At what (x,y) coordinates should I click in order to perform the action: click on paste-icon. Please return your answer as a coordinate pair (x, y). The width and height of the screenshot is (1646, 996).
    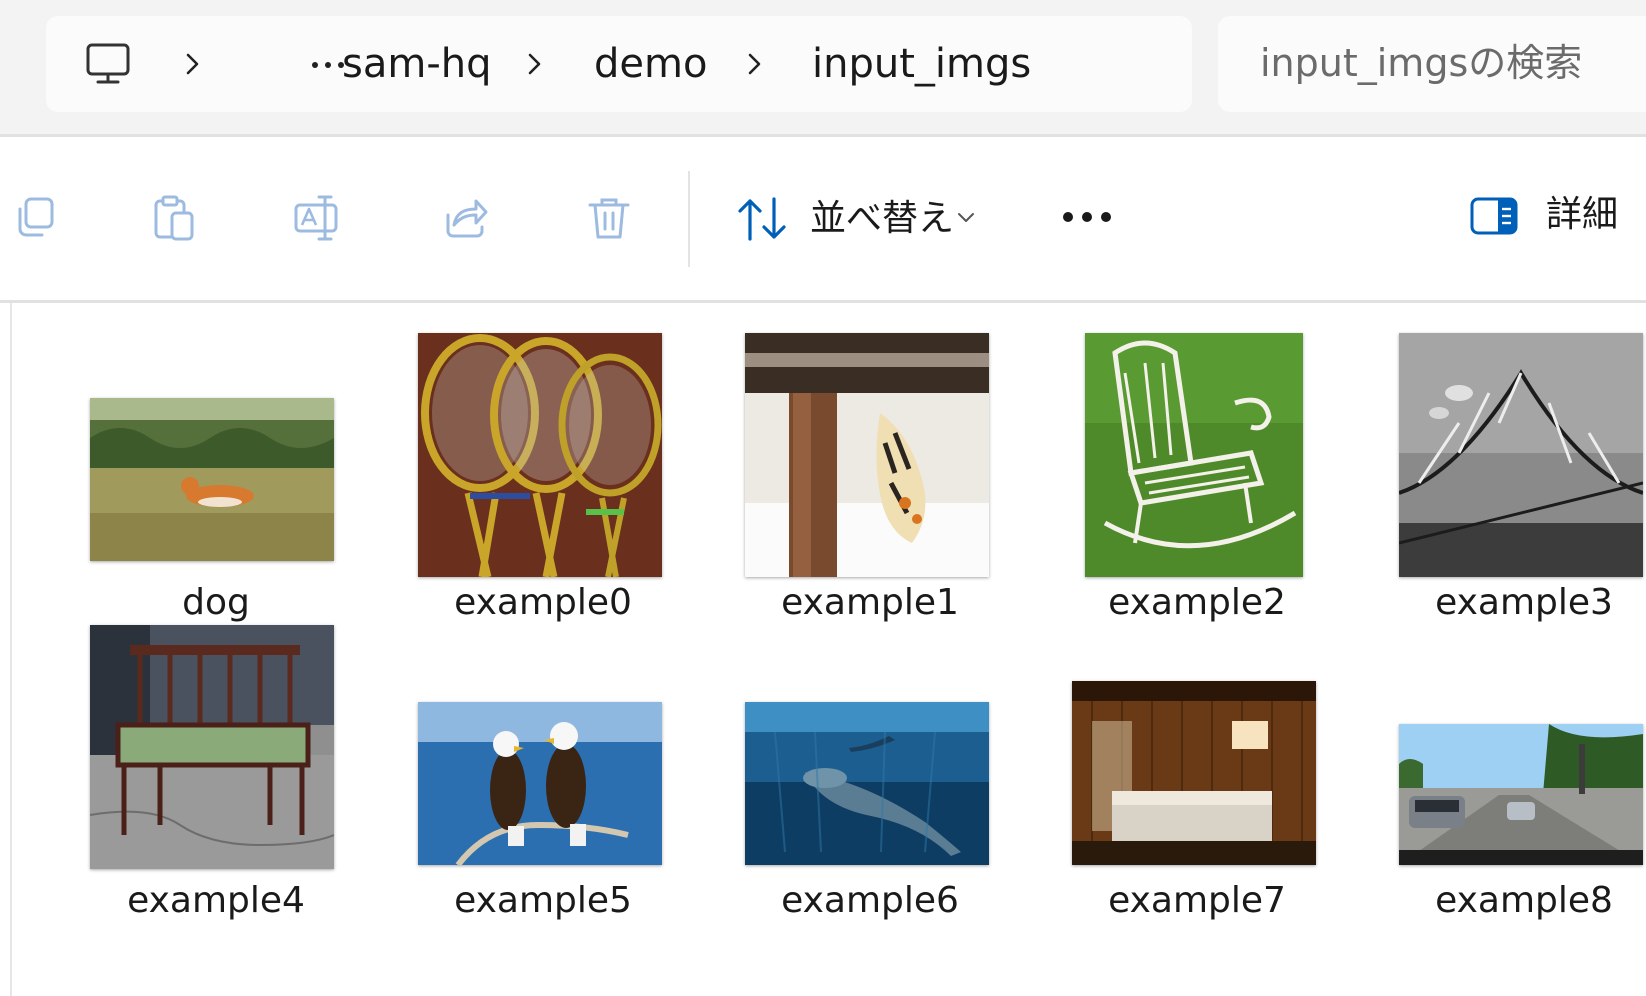
    Looking at the image, I should click on (175, 218).